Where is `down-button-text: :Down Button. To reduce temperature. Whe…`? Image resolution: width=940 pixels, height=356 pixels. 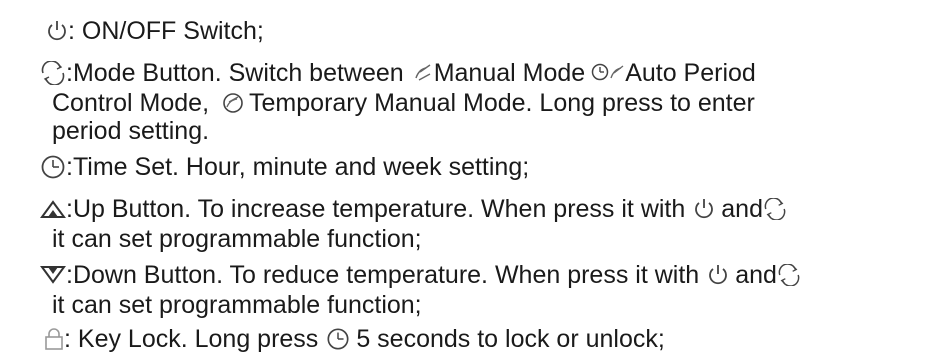 down-button-text: :Down Button. To reduce temperature. Whe… is located at coordinates (383, 275).